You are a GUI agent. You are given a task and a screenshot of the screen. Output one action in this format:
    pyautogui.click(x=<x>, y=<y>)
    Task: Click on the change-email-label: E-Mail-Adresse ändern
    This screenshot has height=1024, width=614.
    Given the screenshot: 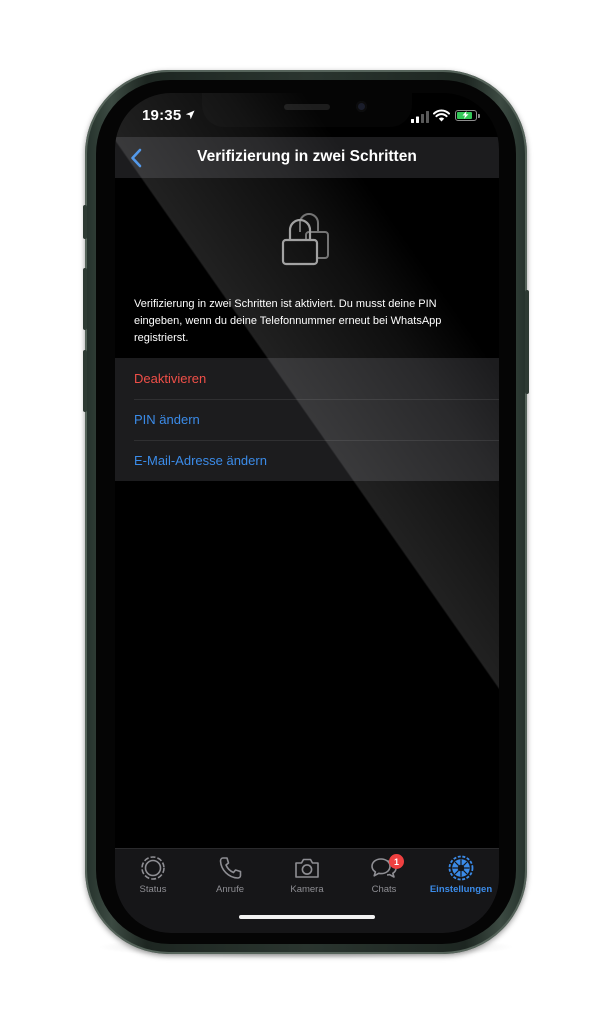 What is the action you would take?
    pyautogui.click(x=200, y=460)
    